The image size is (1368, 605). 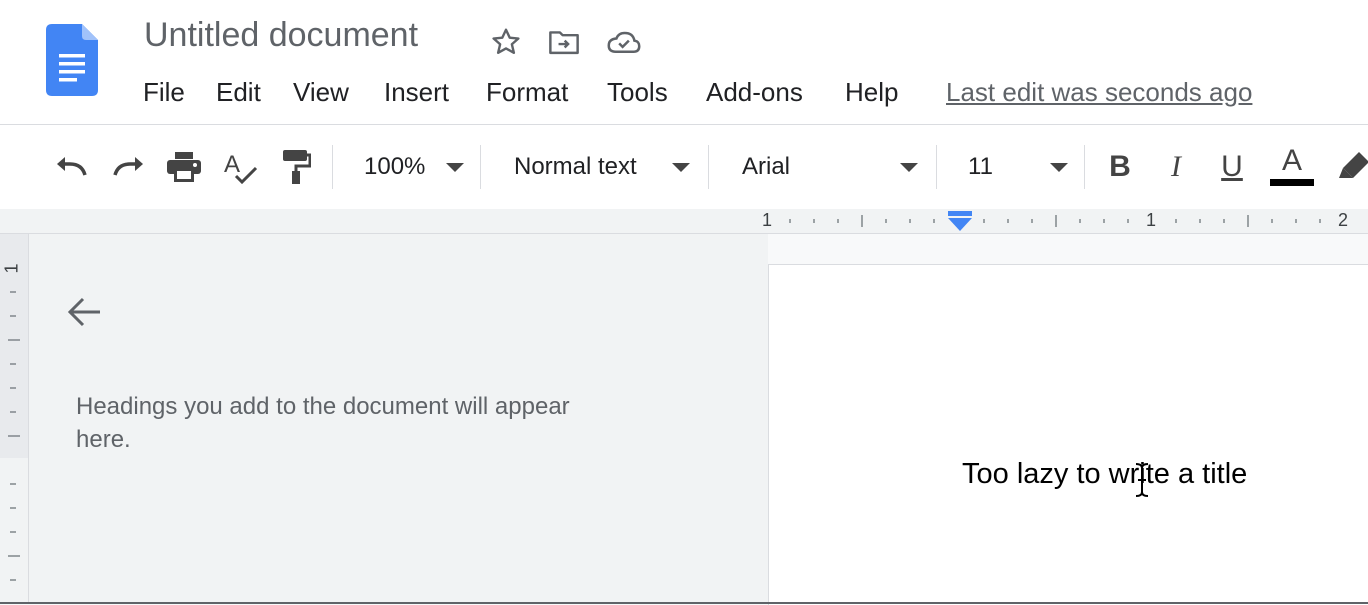 What do you see at coordinates (72, 60) in the screenshot?
I see `docs-logo-icon` at bounding box center [72, 60].